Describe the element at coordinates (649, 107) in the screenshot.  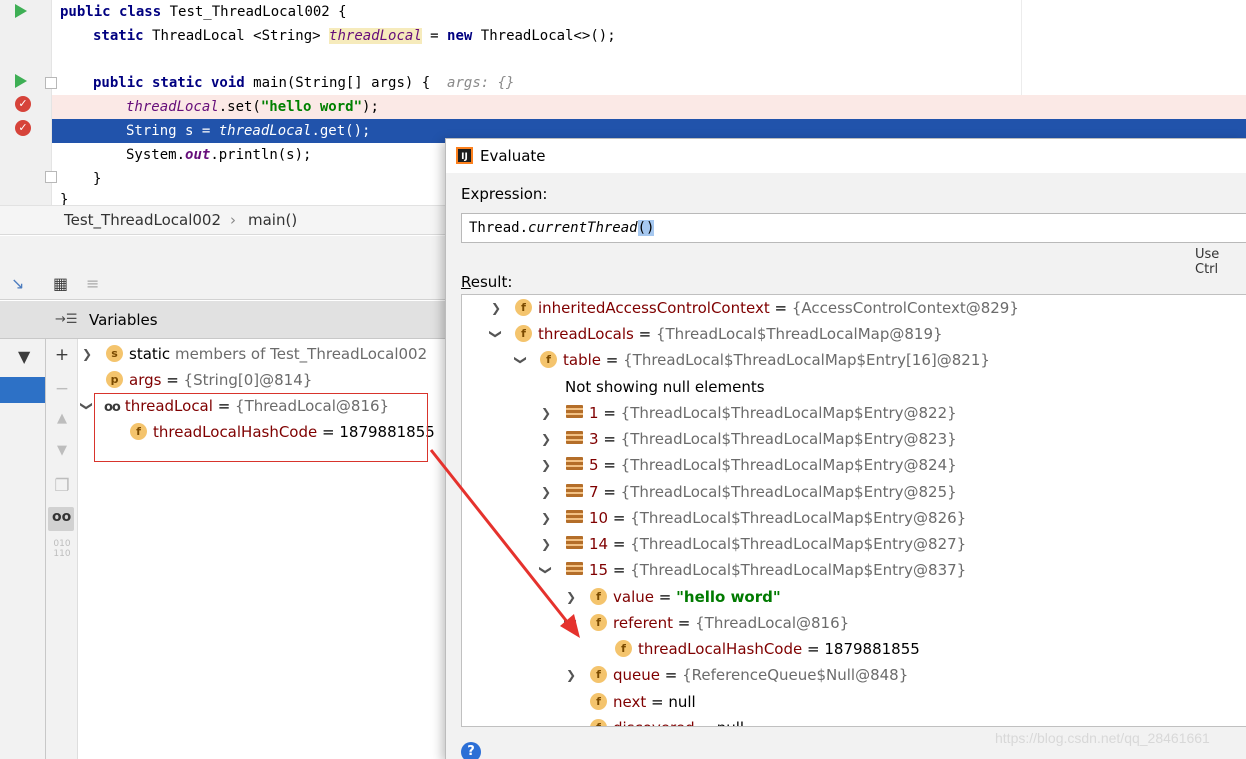
I see `breakpoint-line: threadLocal.set("hello word");` at that location.